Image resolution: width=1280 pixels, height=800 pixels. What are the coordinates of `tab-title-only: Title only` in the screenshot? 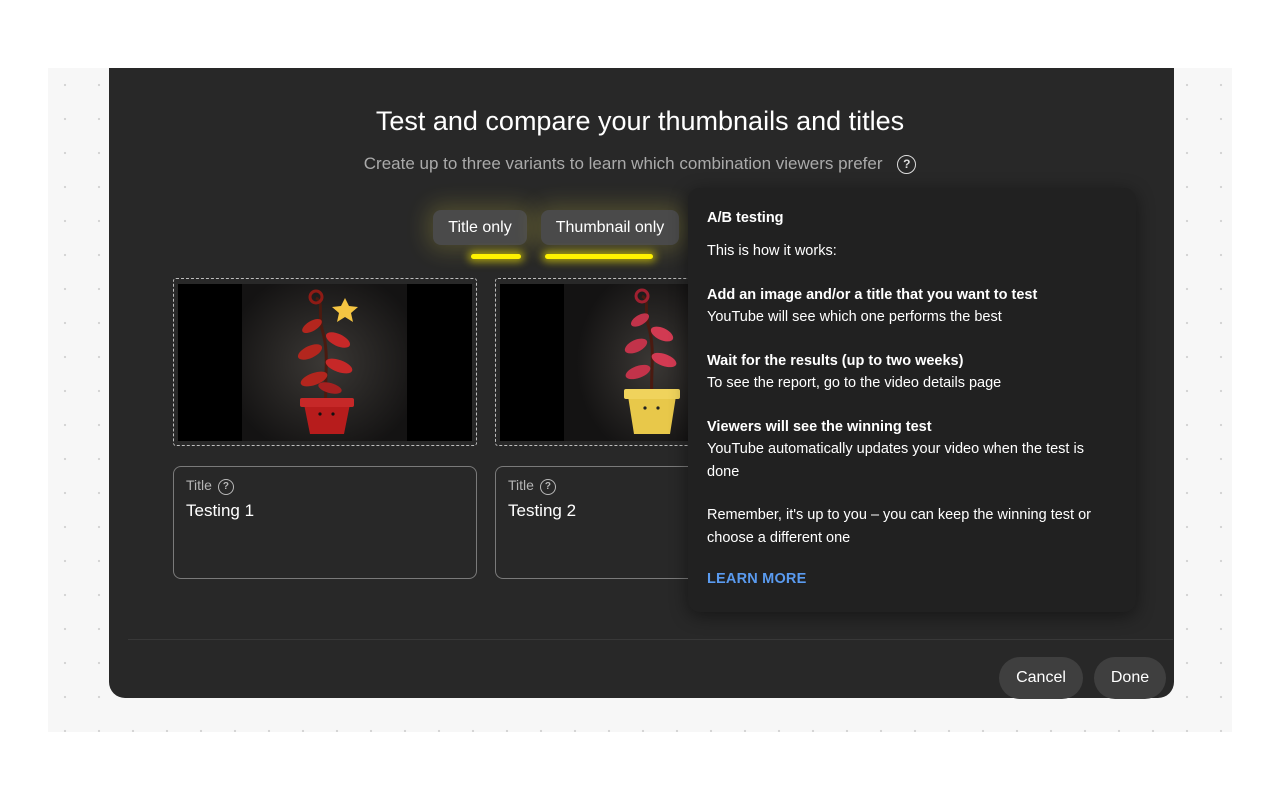 It's located at (480, 227).